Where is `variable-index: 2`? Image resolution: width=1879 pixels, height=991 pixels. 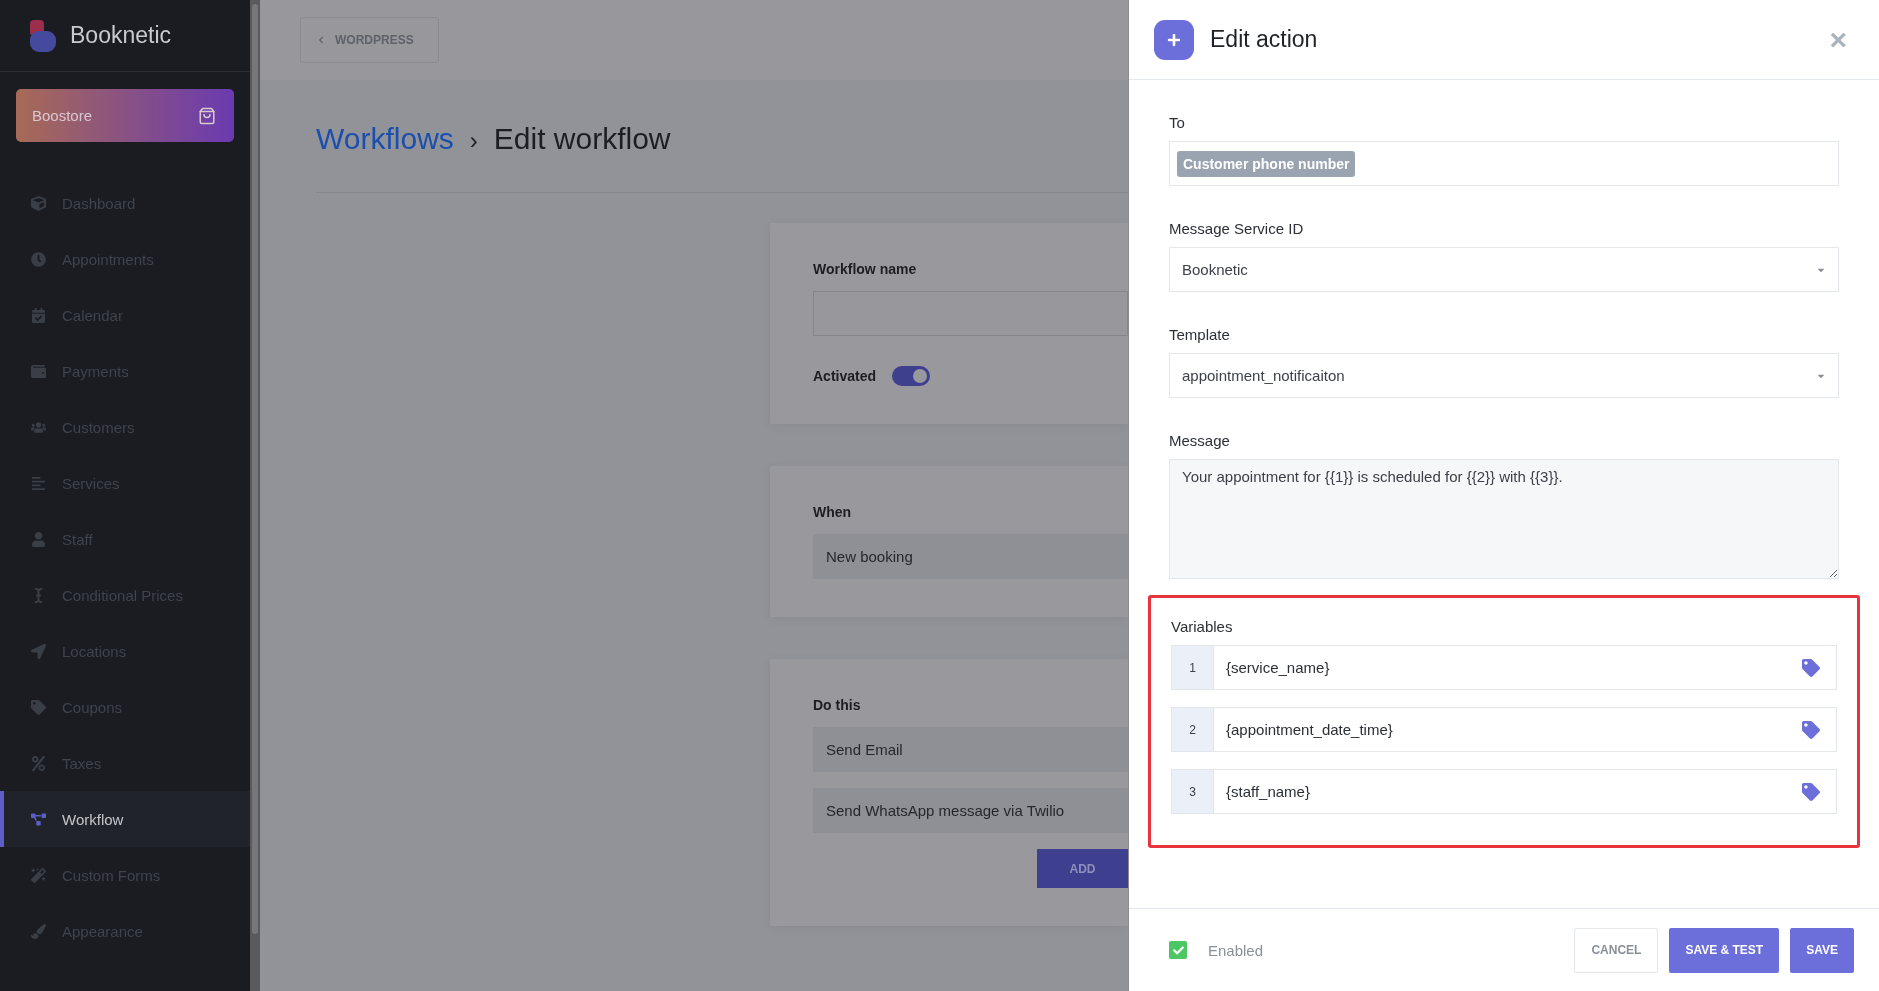
variable-index: 2 is located at coordinates (1192, 729).